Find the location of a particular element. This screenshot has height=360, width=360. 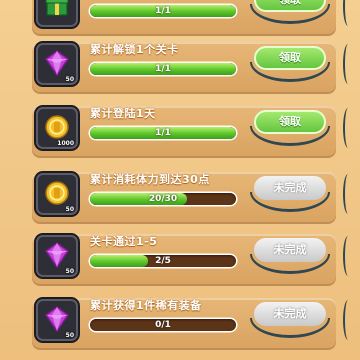

task-title: 关卡通过1-5 is located at coordinates (124, 241).